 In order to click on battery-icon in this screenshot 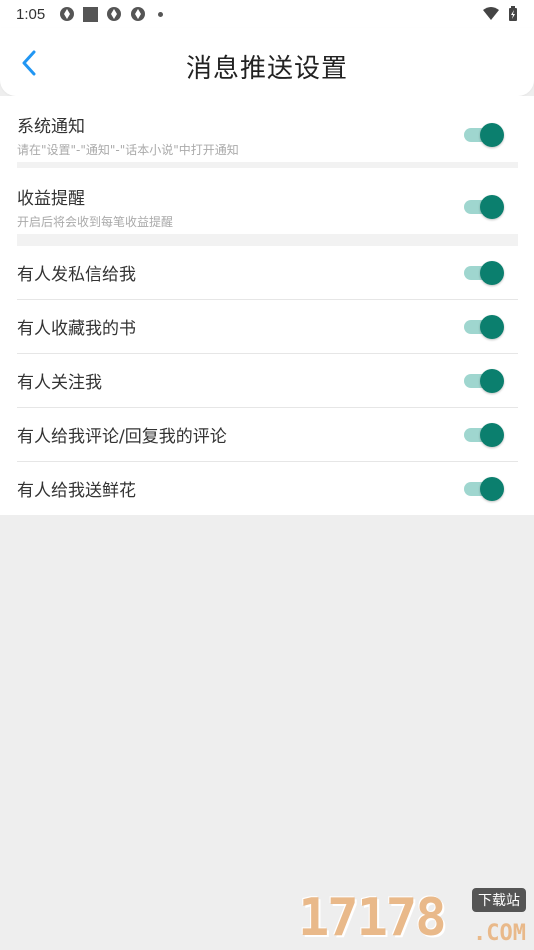, I will do `click(513, 13)`.